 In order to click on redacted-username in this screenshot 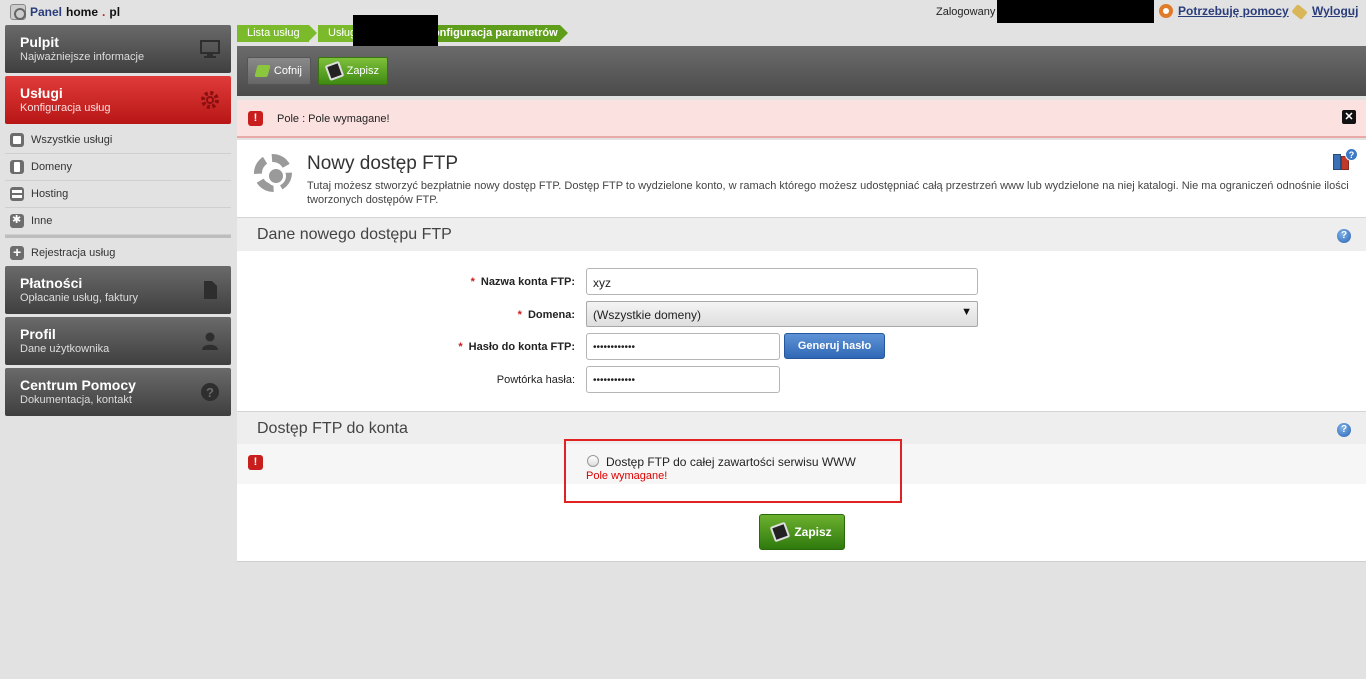, I will do `click(1075, 11)`.